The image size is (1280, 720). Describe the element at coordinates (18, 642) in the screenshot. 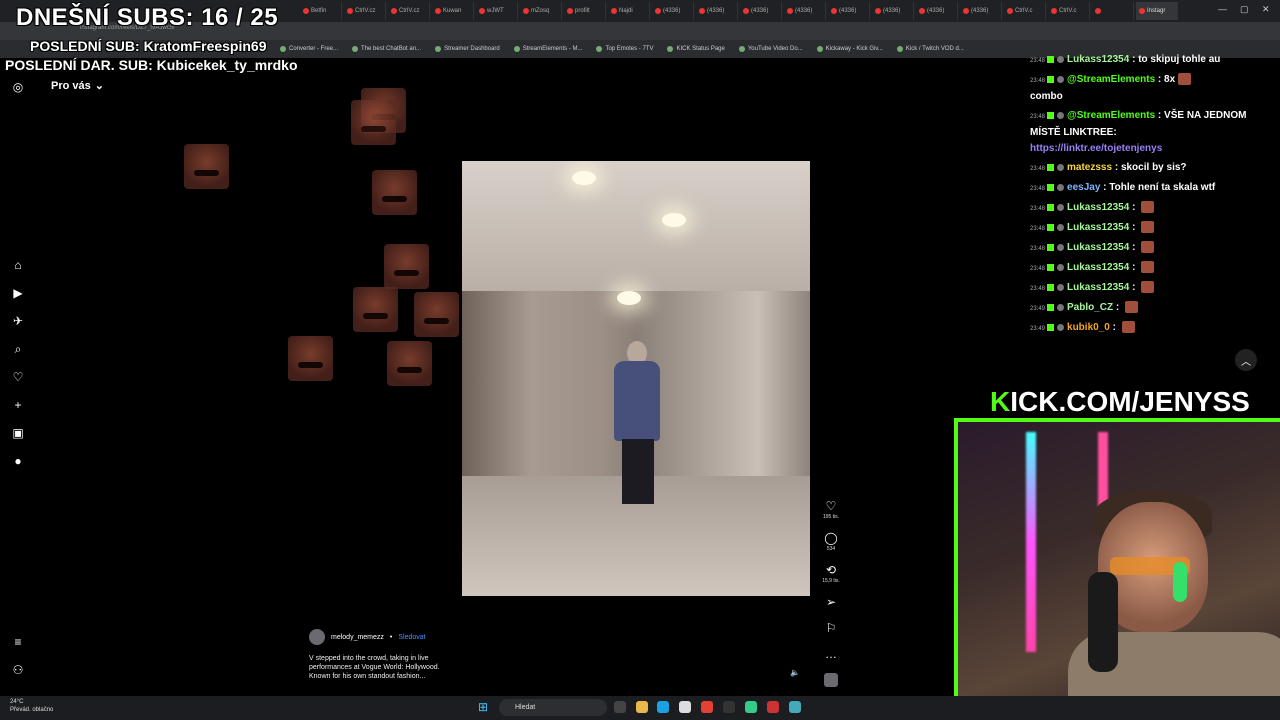

I see `menu-icon: ≡` at that location.